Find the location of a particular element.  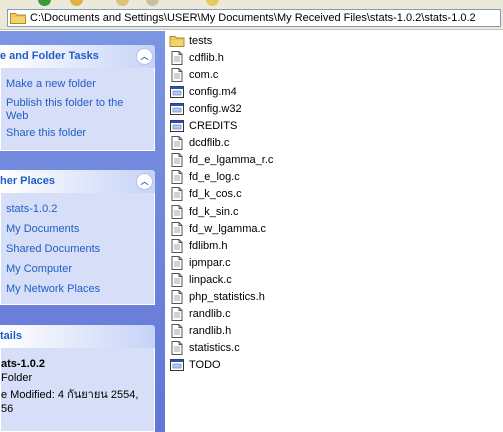

list-item: statistics.c is located at coordinates (204, 348).